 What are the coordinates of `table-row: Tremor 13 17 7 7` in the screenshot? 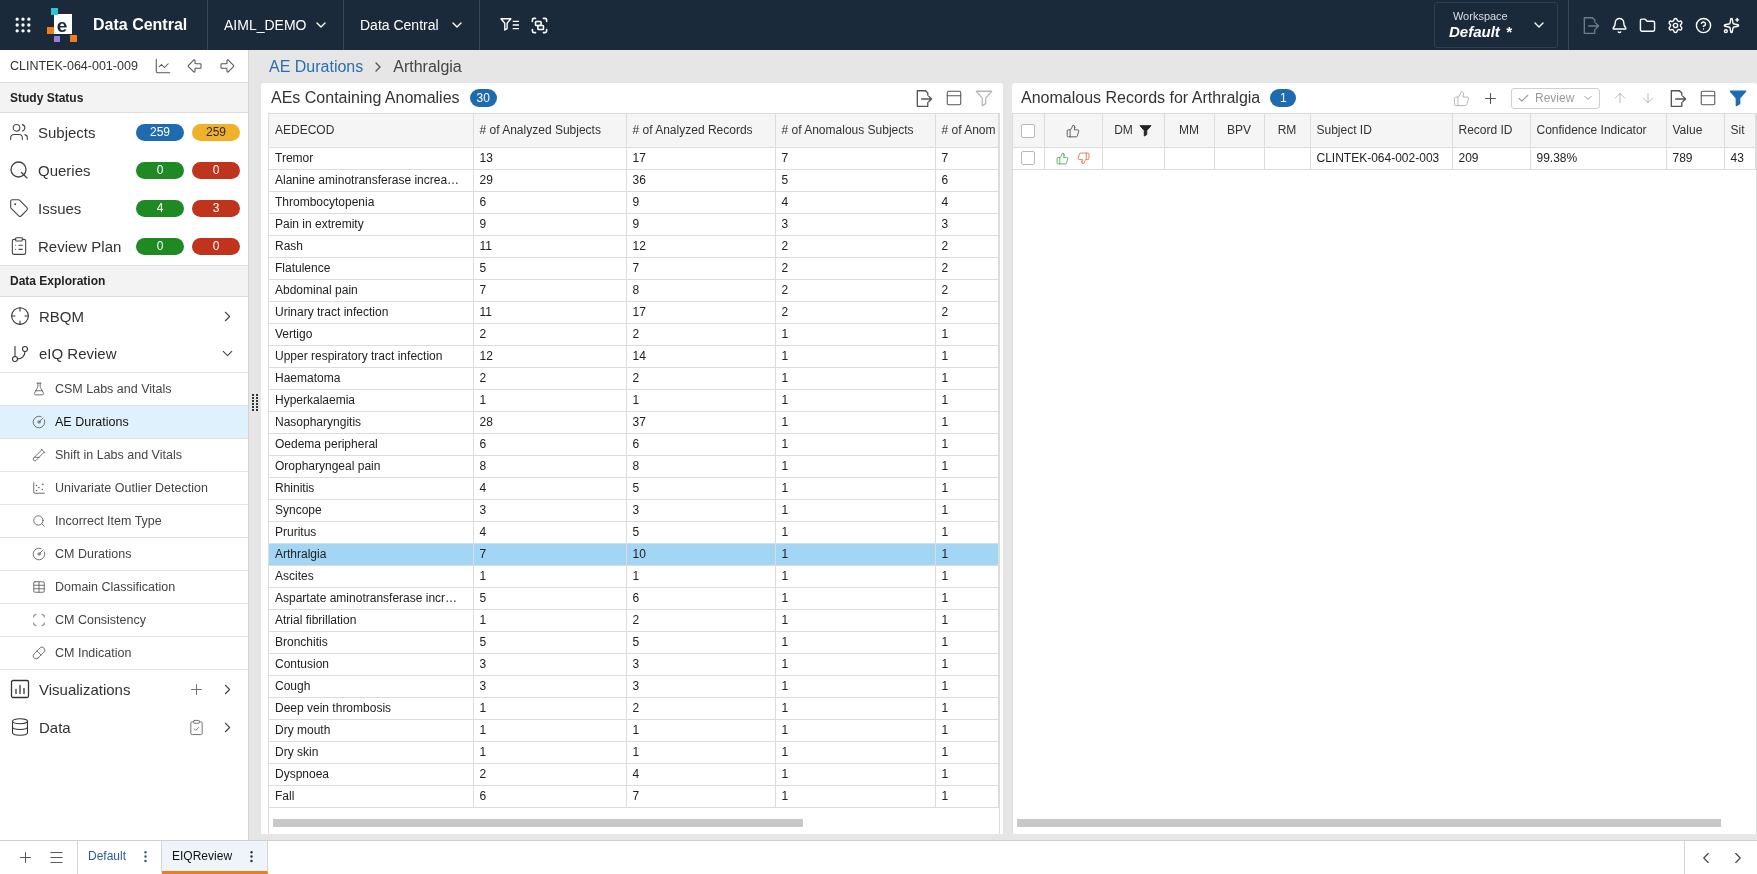 It's located at (634, 158).